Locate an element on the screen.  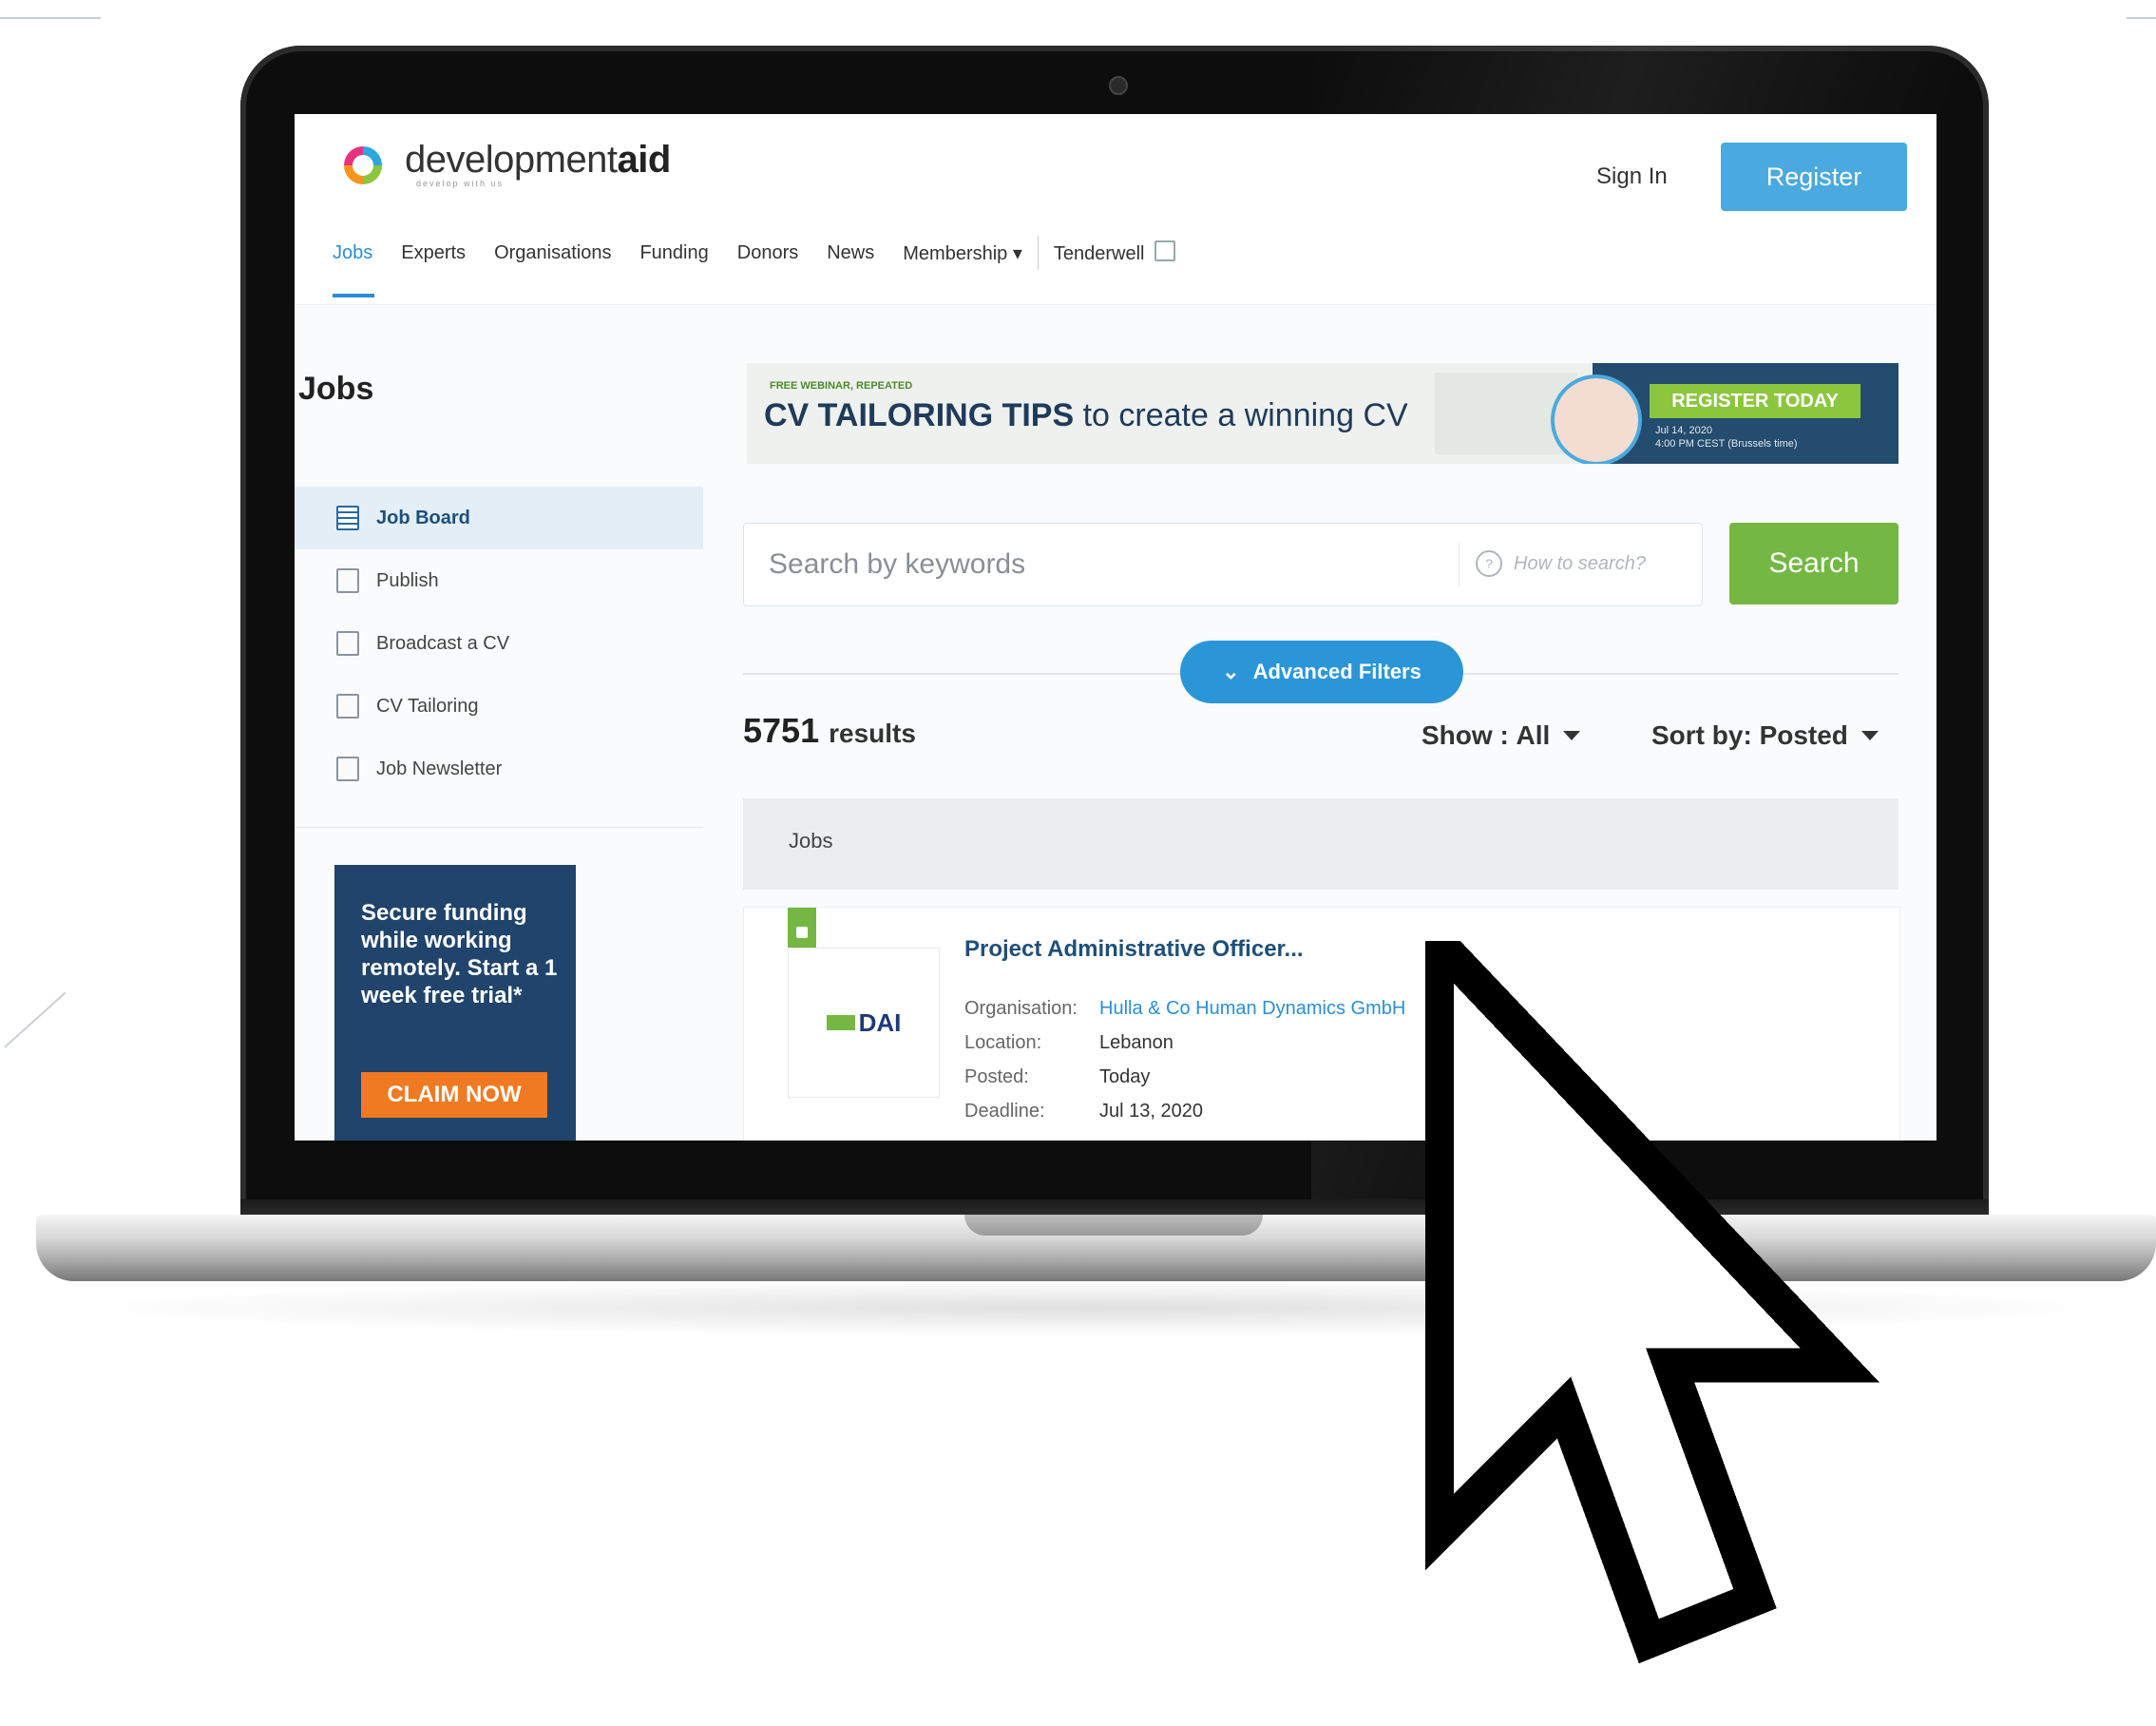
search-button: Search is located at coordinates (1814, 563).